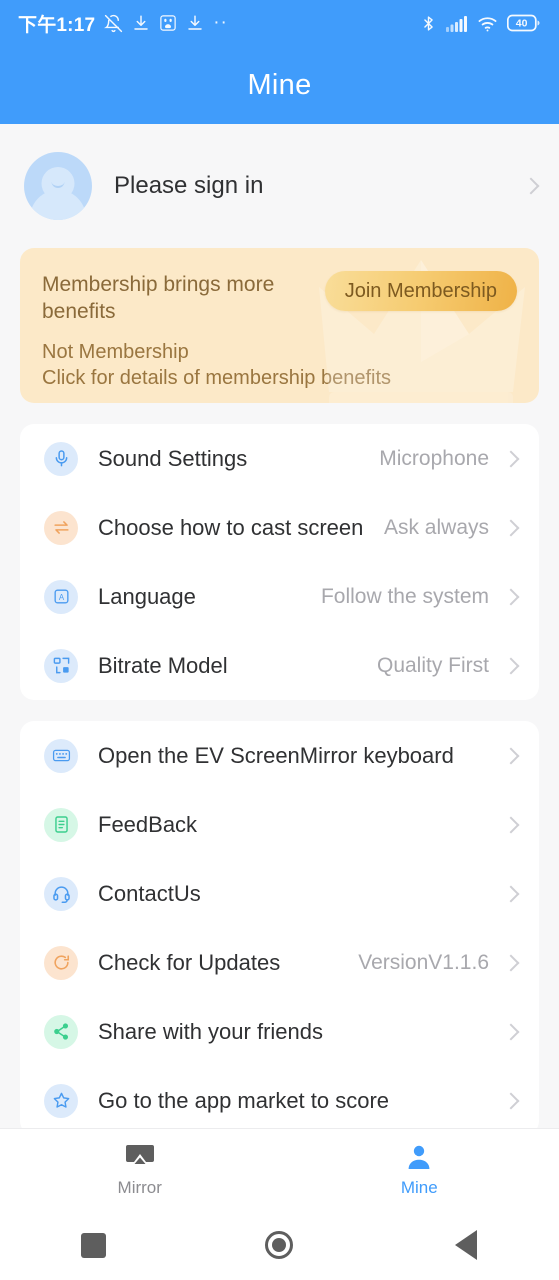  What do you see at coordinates (231, 527) in the screenshot?
I see `row-label: Choose how to cast screen` at bounding box center [231, 527].